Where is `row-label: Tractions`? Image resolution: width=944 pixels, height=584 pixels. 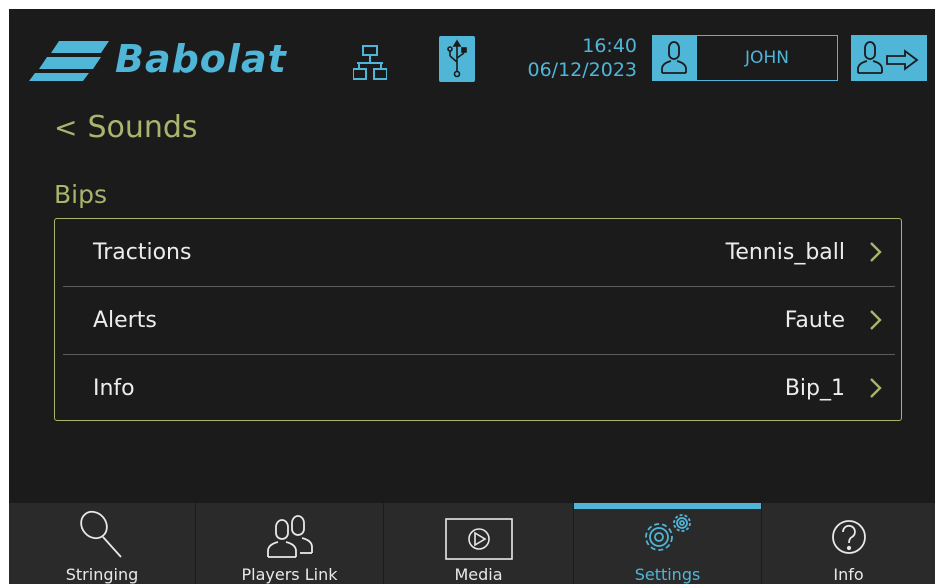 row-label: Tractions is located at coordinates (142, 252).